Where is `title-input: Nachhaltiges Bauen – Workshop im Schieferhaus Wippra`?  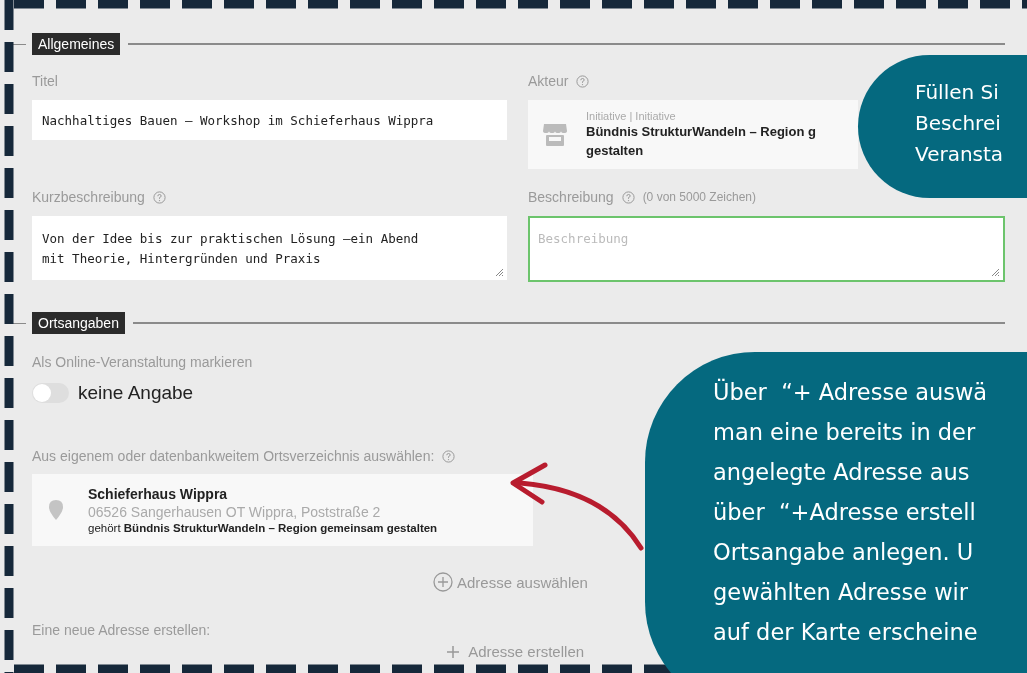
title-input: Nachhaltiges Bauen – Workshop im Schieferhaus Wippra is located at coordinates (269, 120).